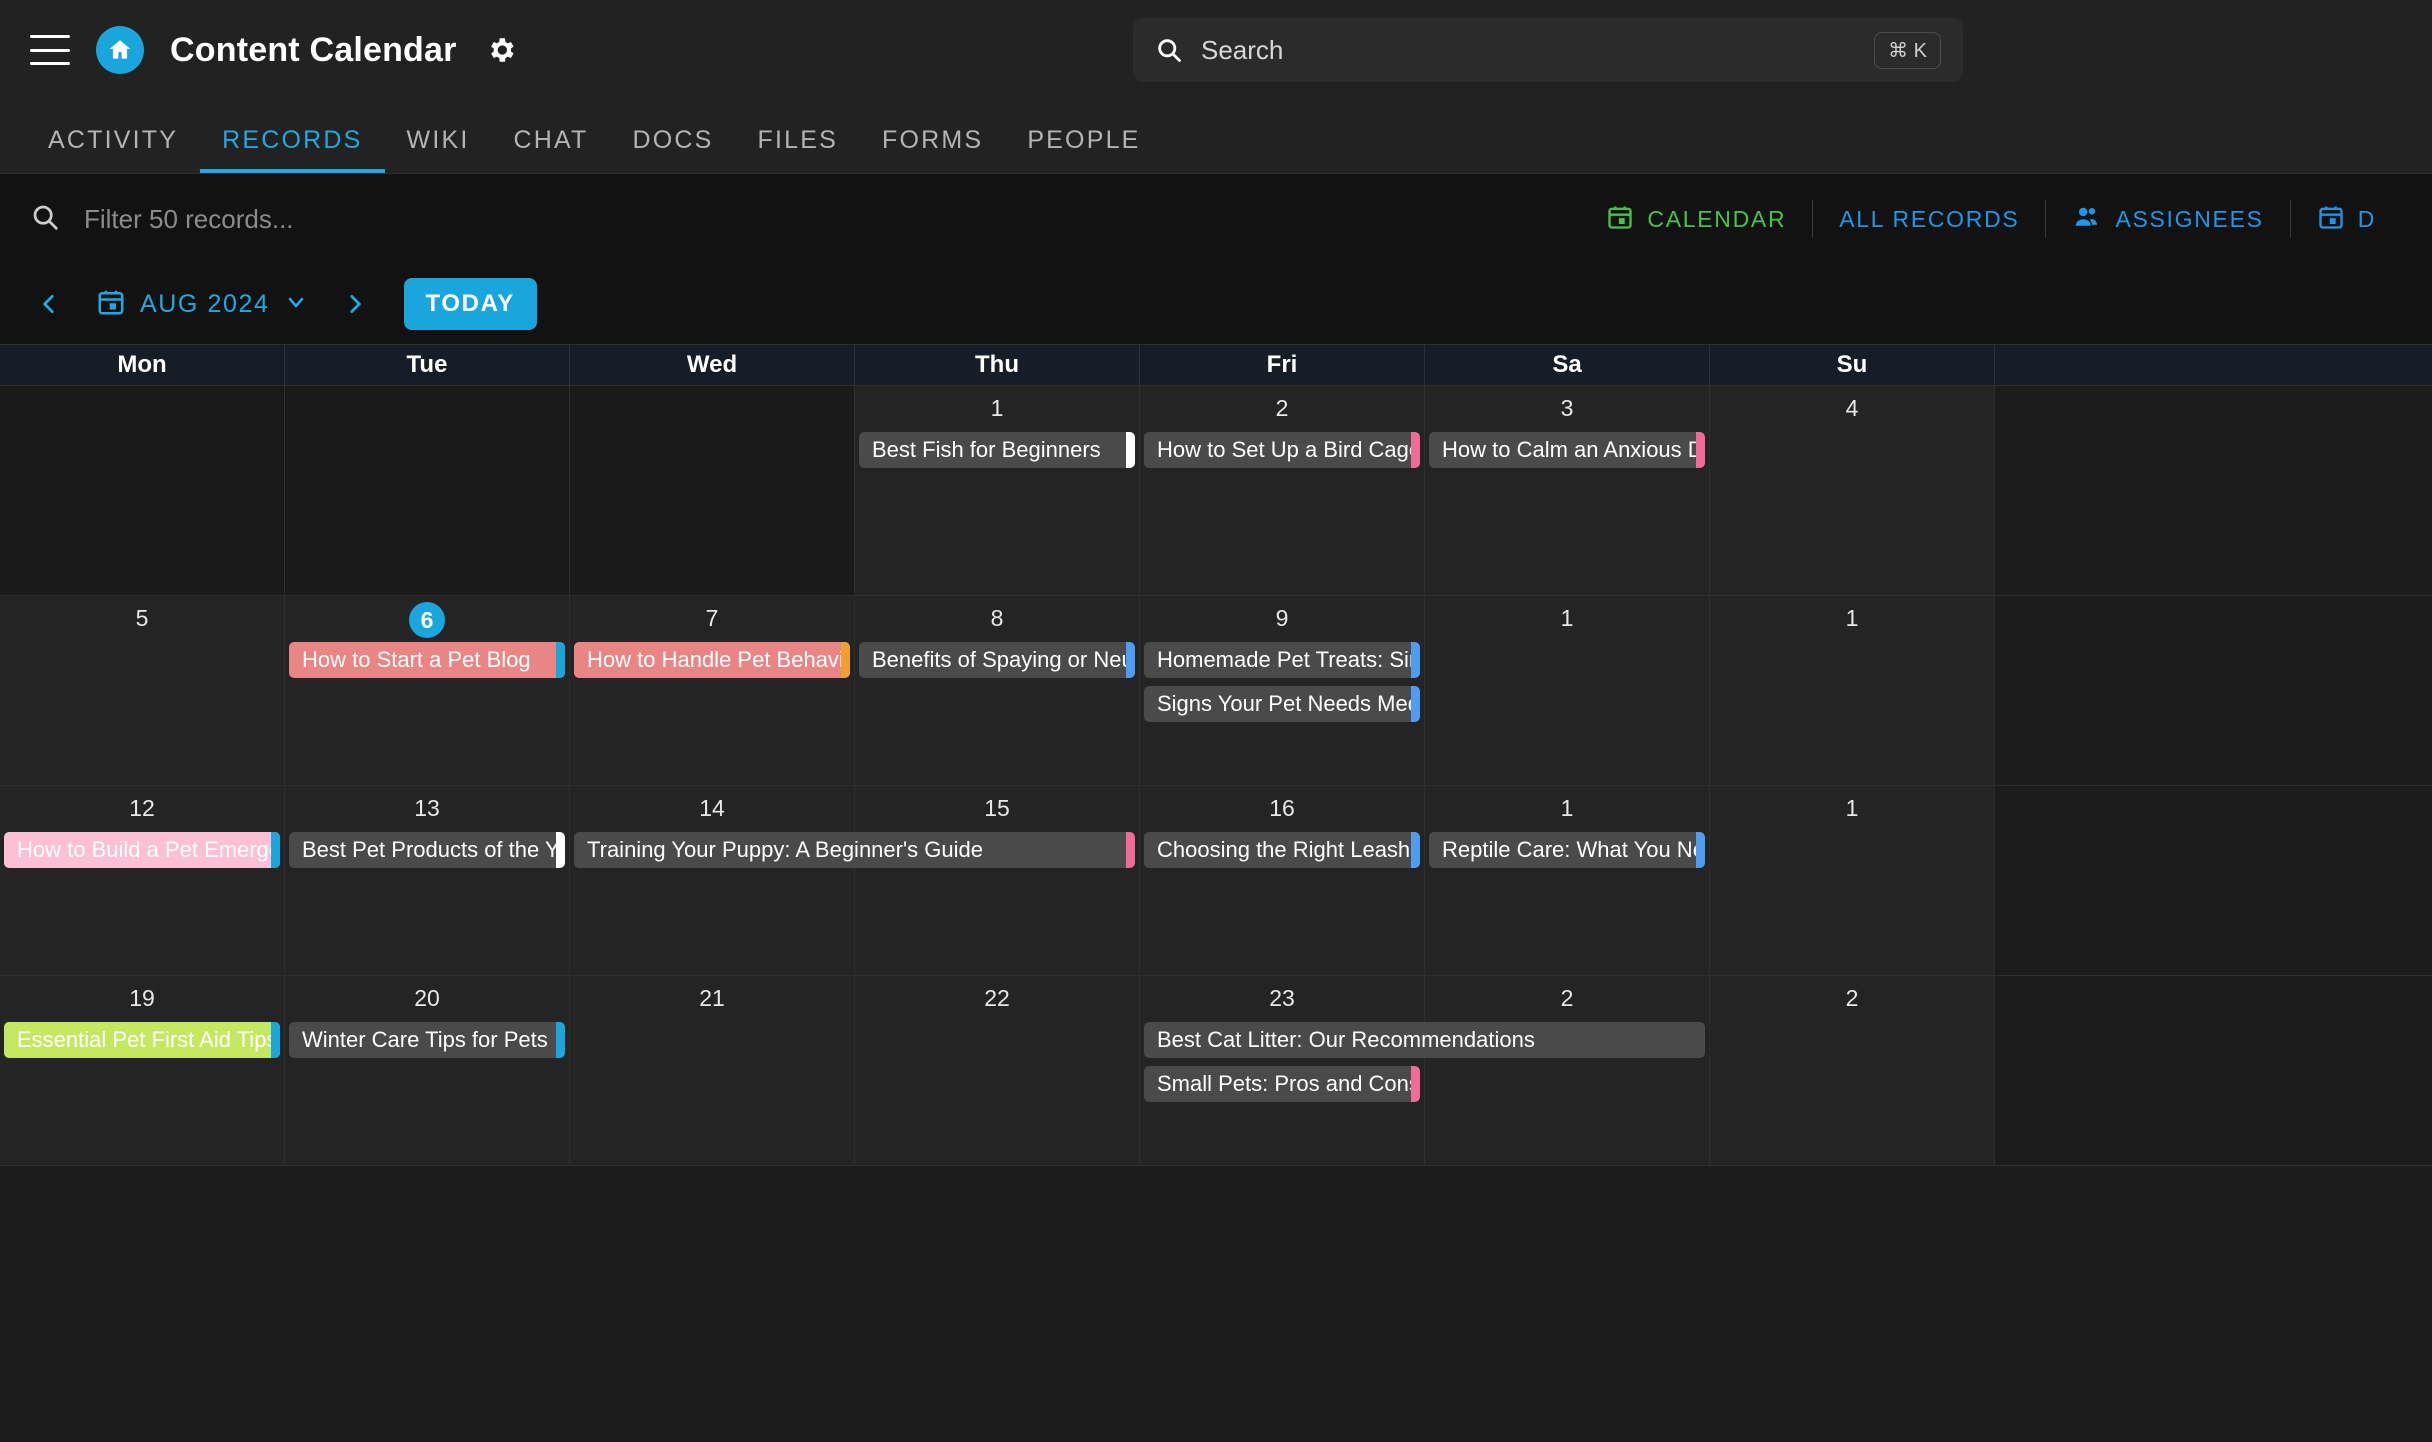 Image resolution: width=2432 pixels, height=1442 pixels. I want to click on search-input, so click(1538, 50).